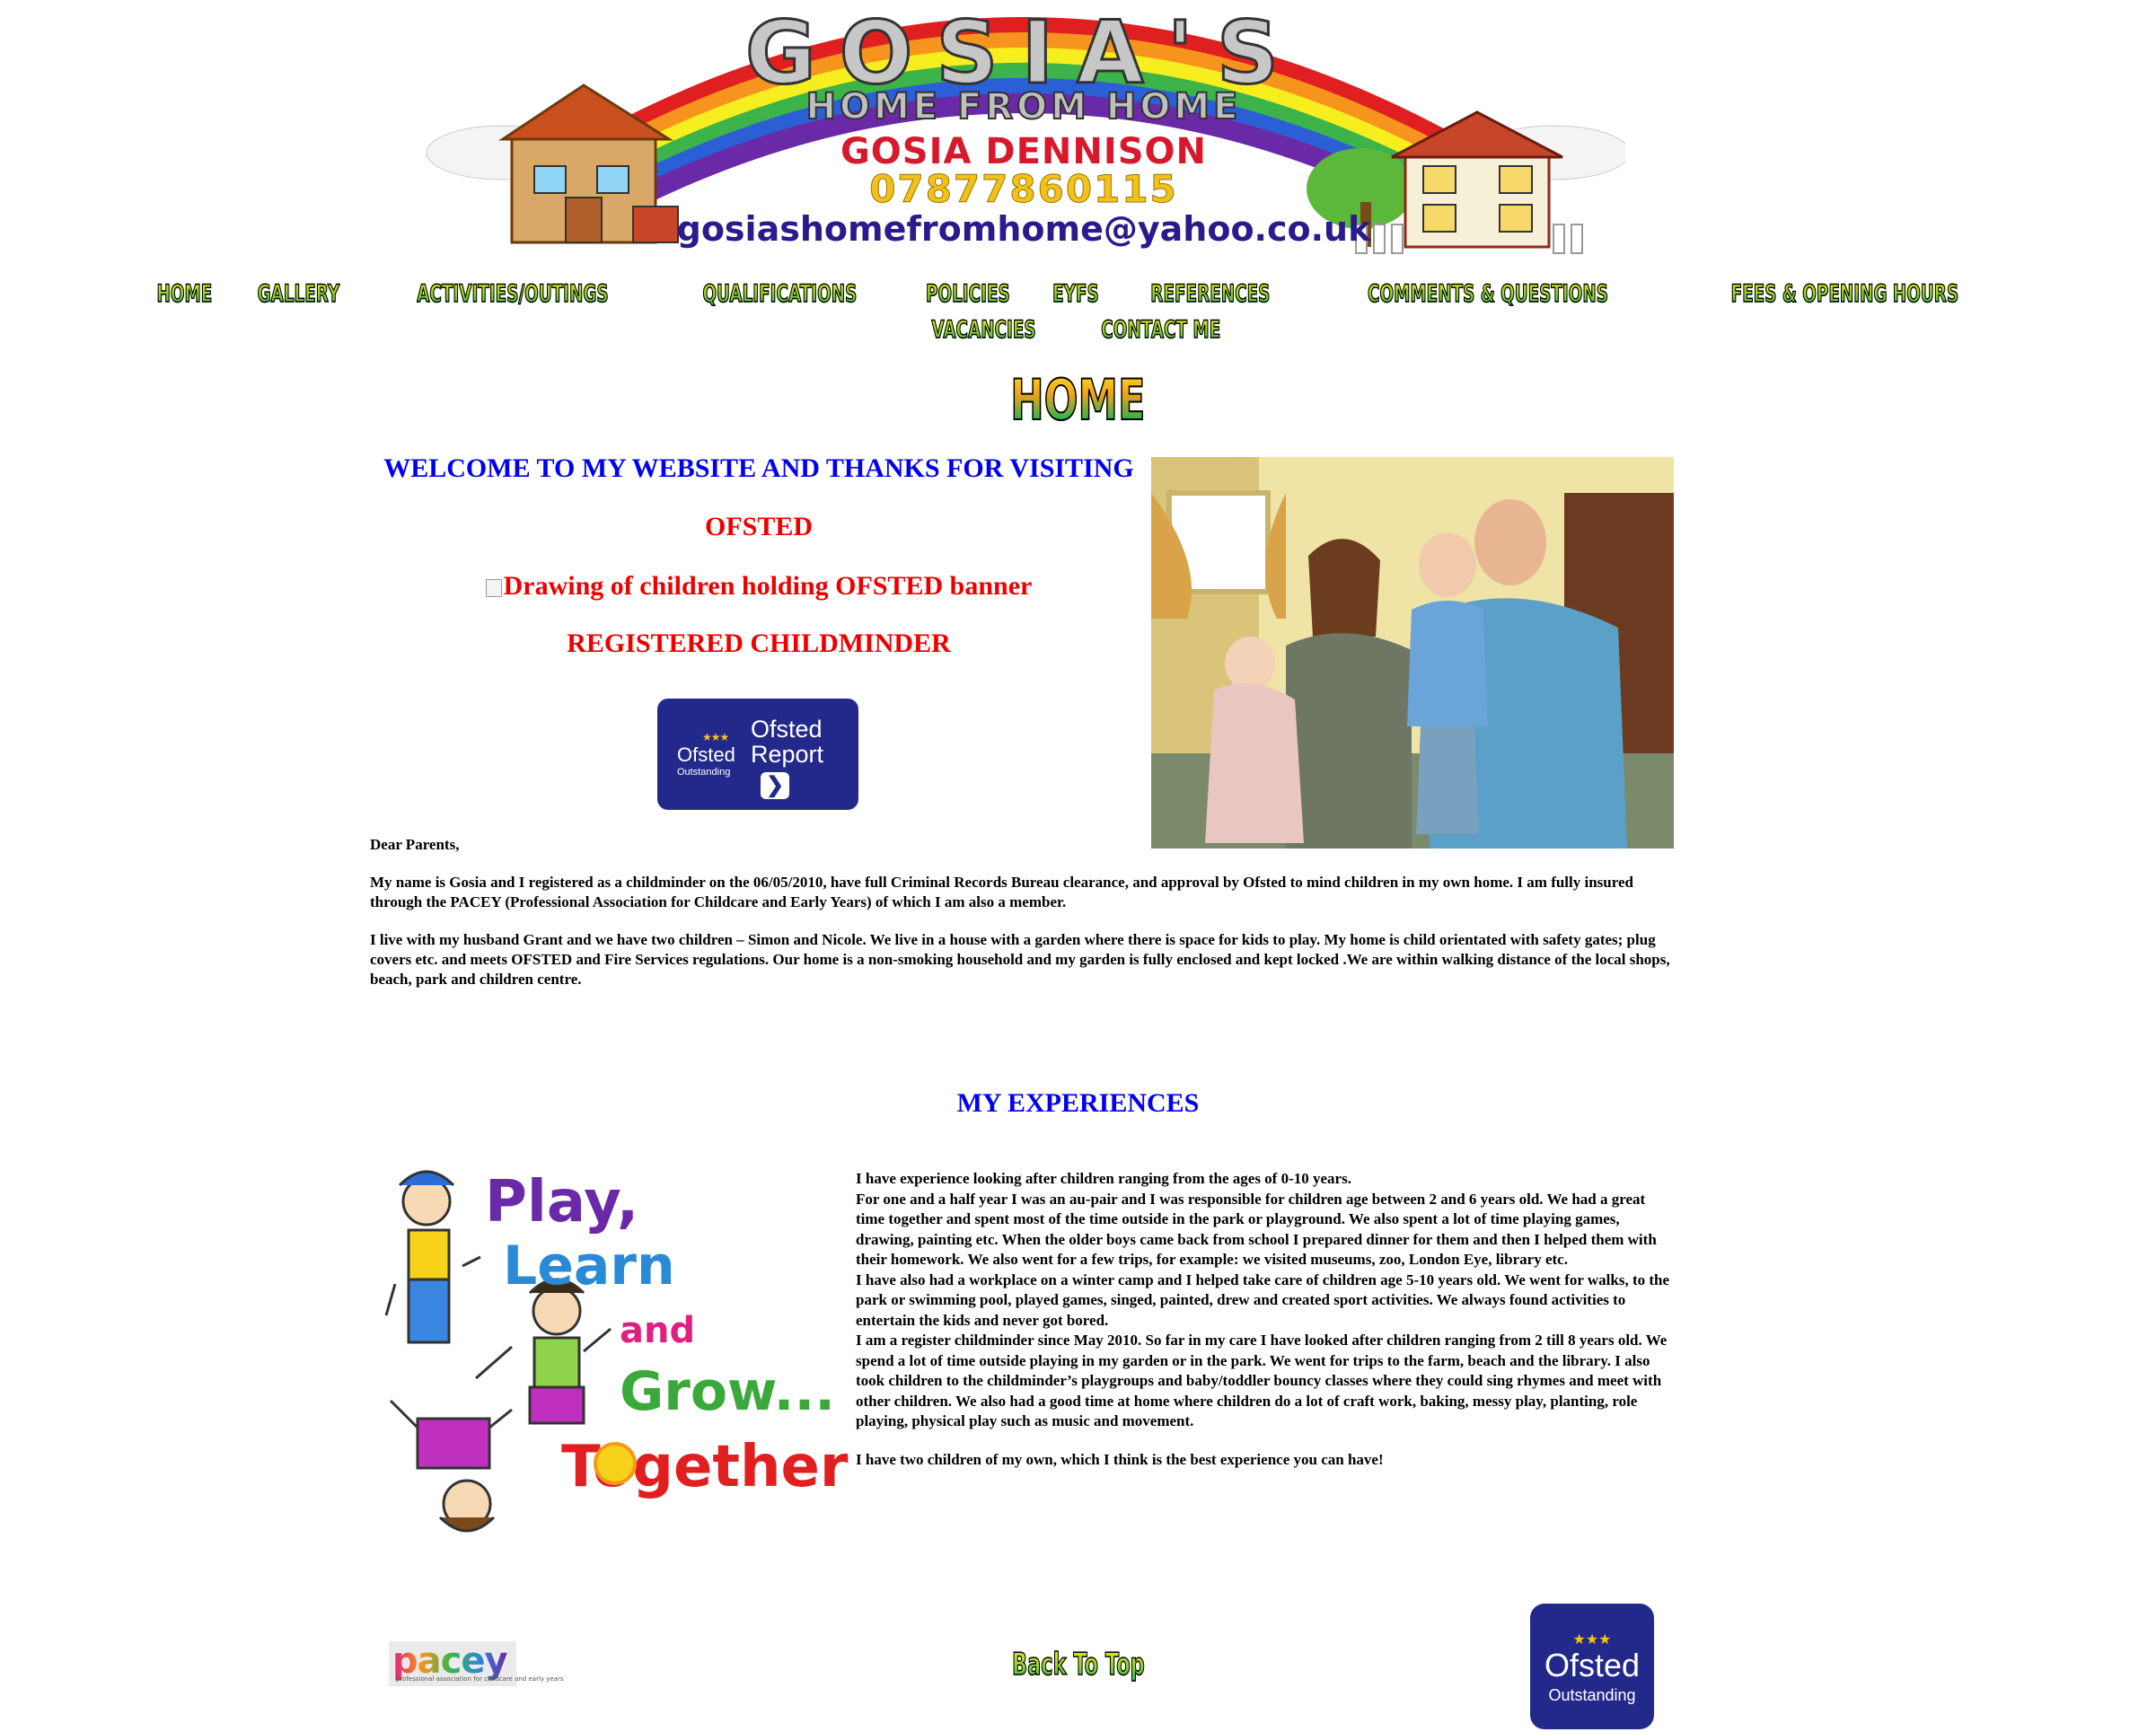 Image resolution: width=2156 pixels, height=1732 pixels. What do you see at coordinates (1210, 294) in the screenshot?
I see `nav-references: REFERENCES` at bounding box center [1210, 294].